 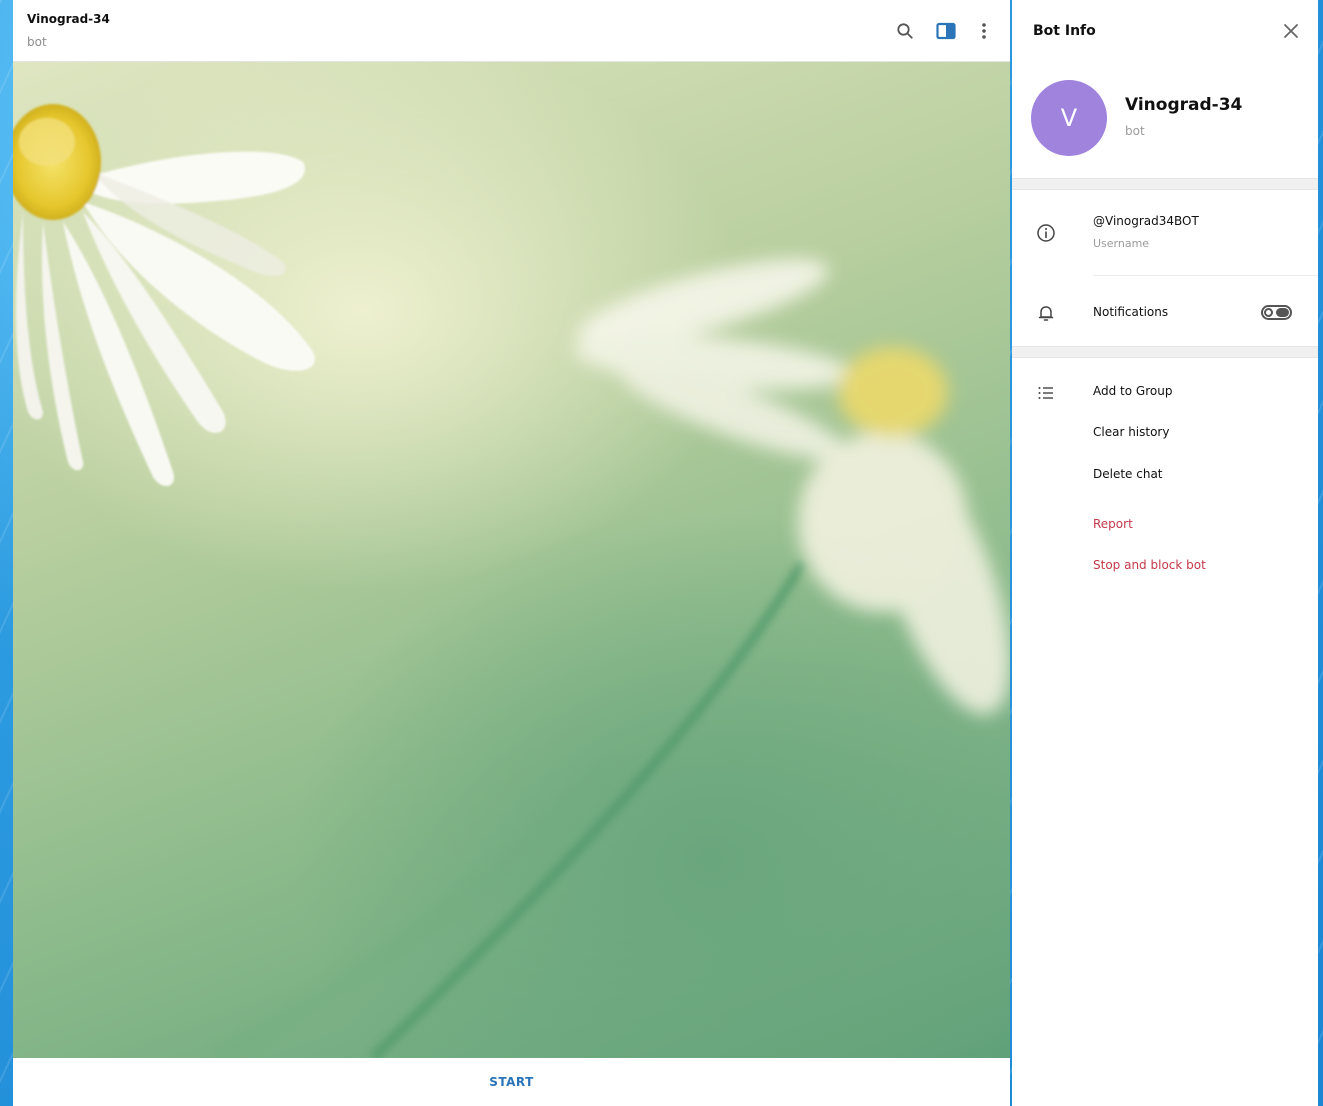 I want to click on report-button: Report, so click(x=1113, y=524).